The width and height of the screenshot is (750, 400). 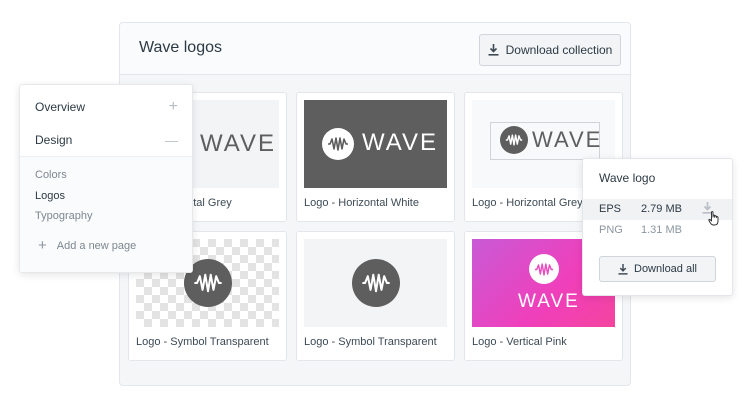 I want to click on sidebar-item-label: Overview, so click(x=60, y=107).